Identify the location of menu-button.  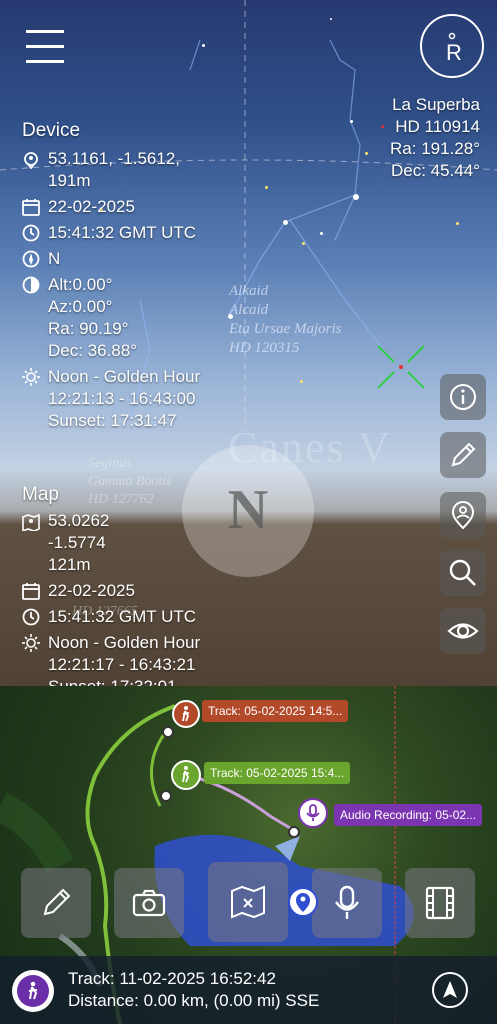
(45, 46).